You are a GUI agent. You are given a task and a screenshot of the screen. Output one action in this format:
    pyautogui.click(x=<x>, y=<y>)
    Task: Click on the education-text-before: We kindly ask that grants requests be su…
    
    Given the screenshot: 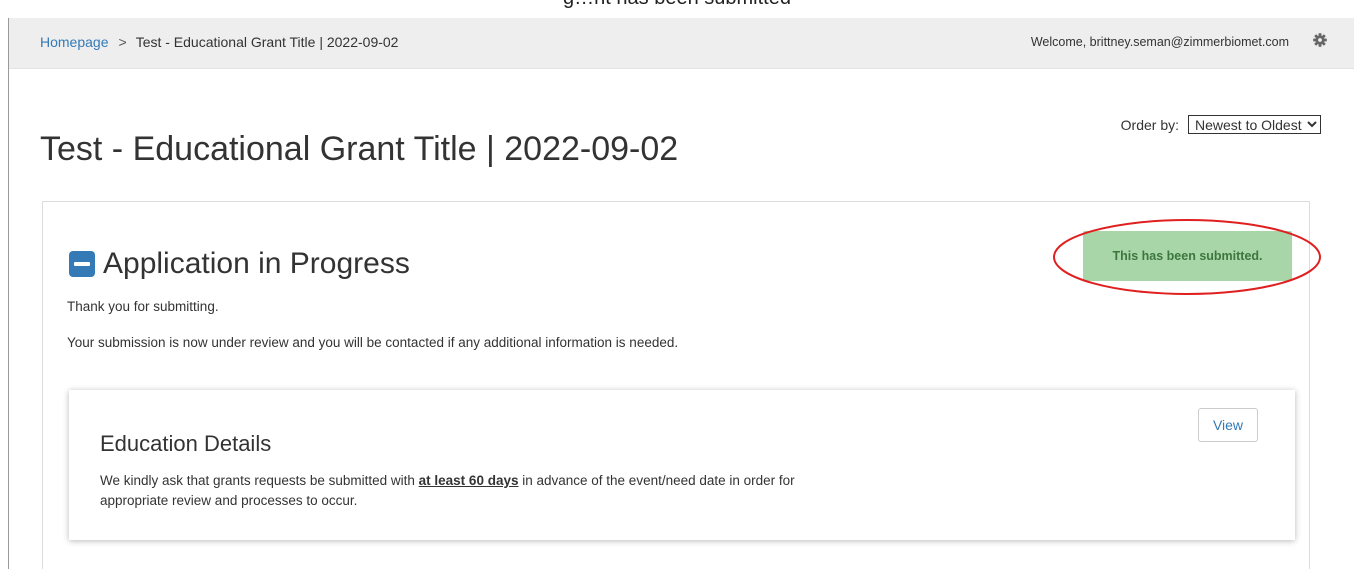 What is the action you would take?
    pyautogui.click(x=259, y=480)
    